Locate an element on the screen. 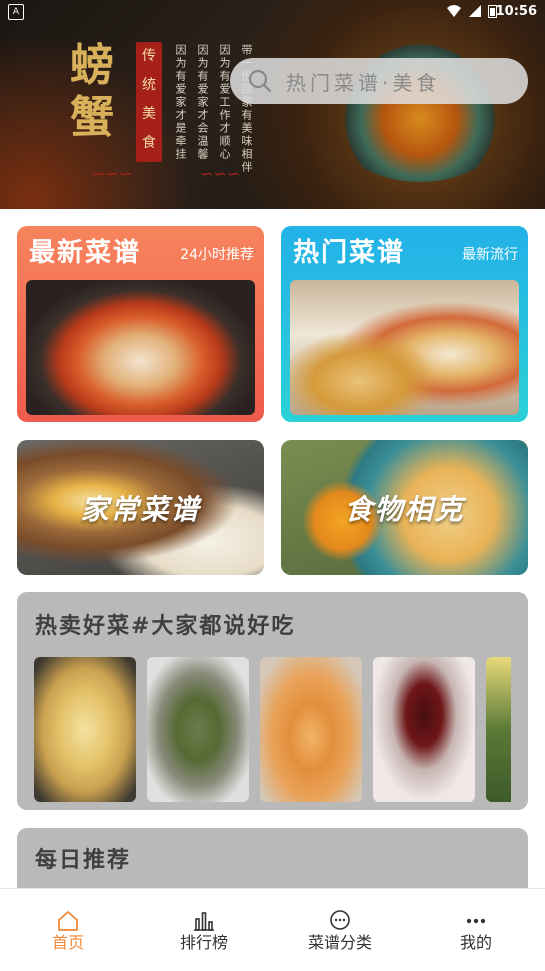 The height and width of the screenshot is (971, 545). latest-recipes-title: 最新菜谱 is located at coordinates (85, 253).